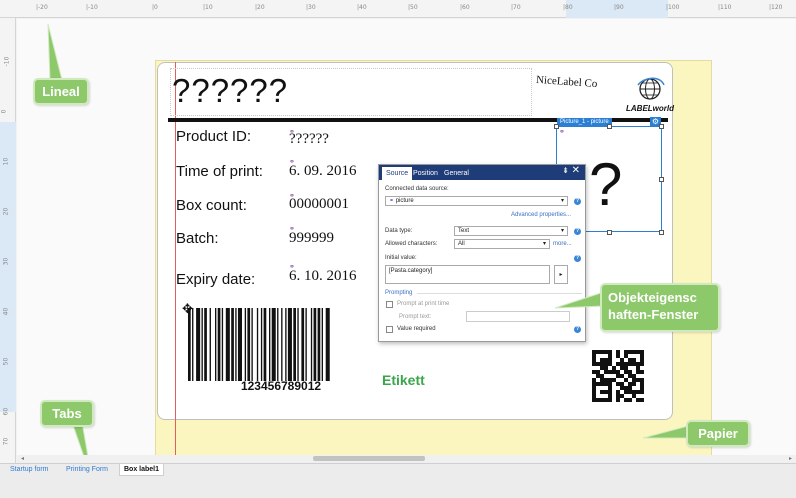 Image resolution: width=796 pixels, height=498 pixels. What do you see at coordinates (576, 170) in the screenshot?
I see `close-icon: ✕` at bounding box center [576, 170].